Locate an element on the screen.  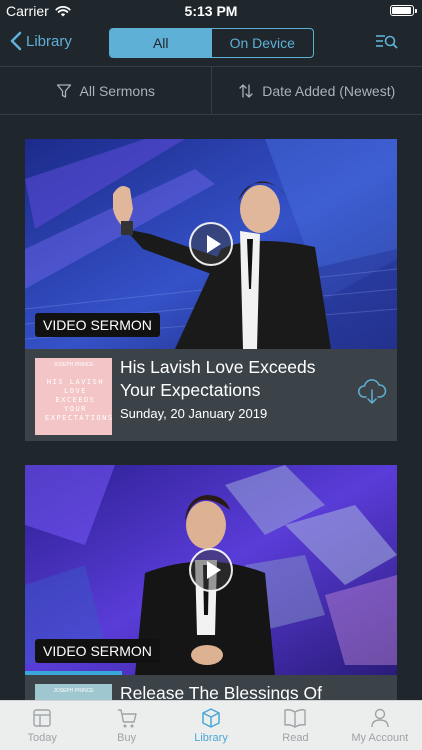
segment-control: All On Device is located at coordinates (211, 43).